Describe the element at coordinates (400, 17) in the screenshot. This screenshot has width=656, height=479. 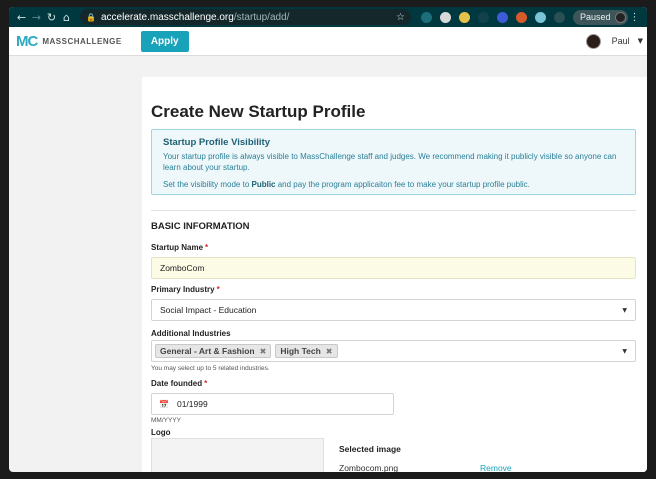
I see `bookmark-star-icon: ☆` at that location.